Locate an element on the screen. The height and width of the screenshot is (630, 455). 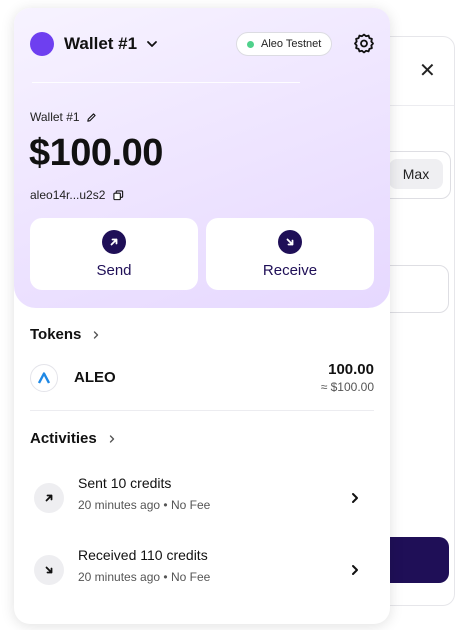
token-usd-value: ≈ $100.00 is located at coordinates (347, 387).